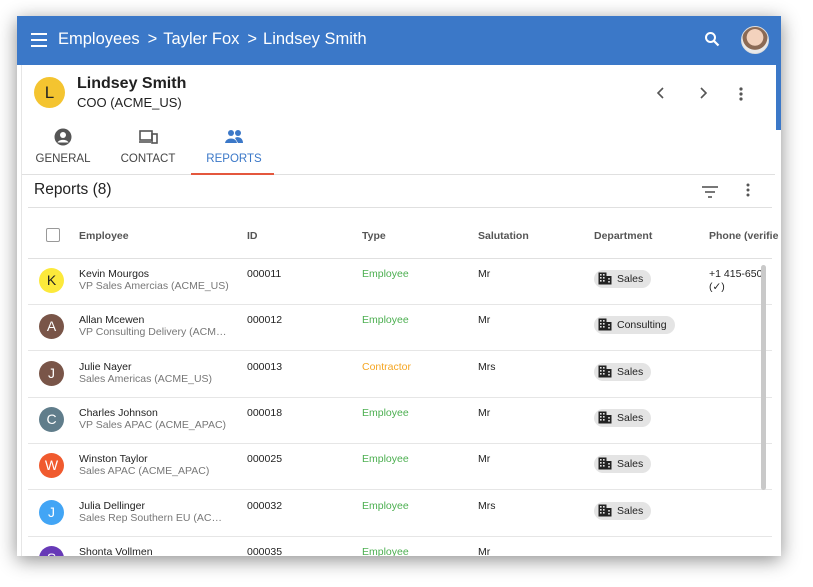 Image resolution: width=813 pixels, height=587 pixels. Describe the element at coordinates (661, 93) in the screenshot. I see `chevron-left-icon` at that location.